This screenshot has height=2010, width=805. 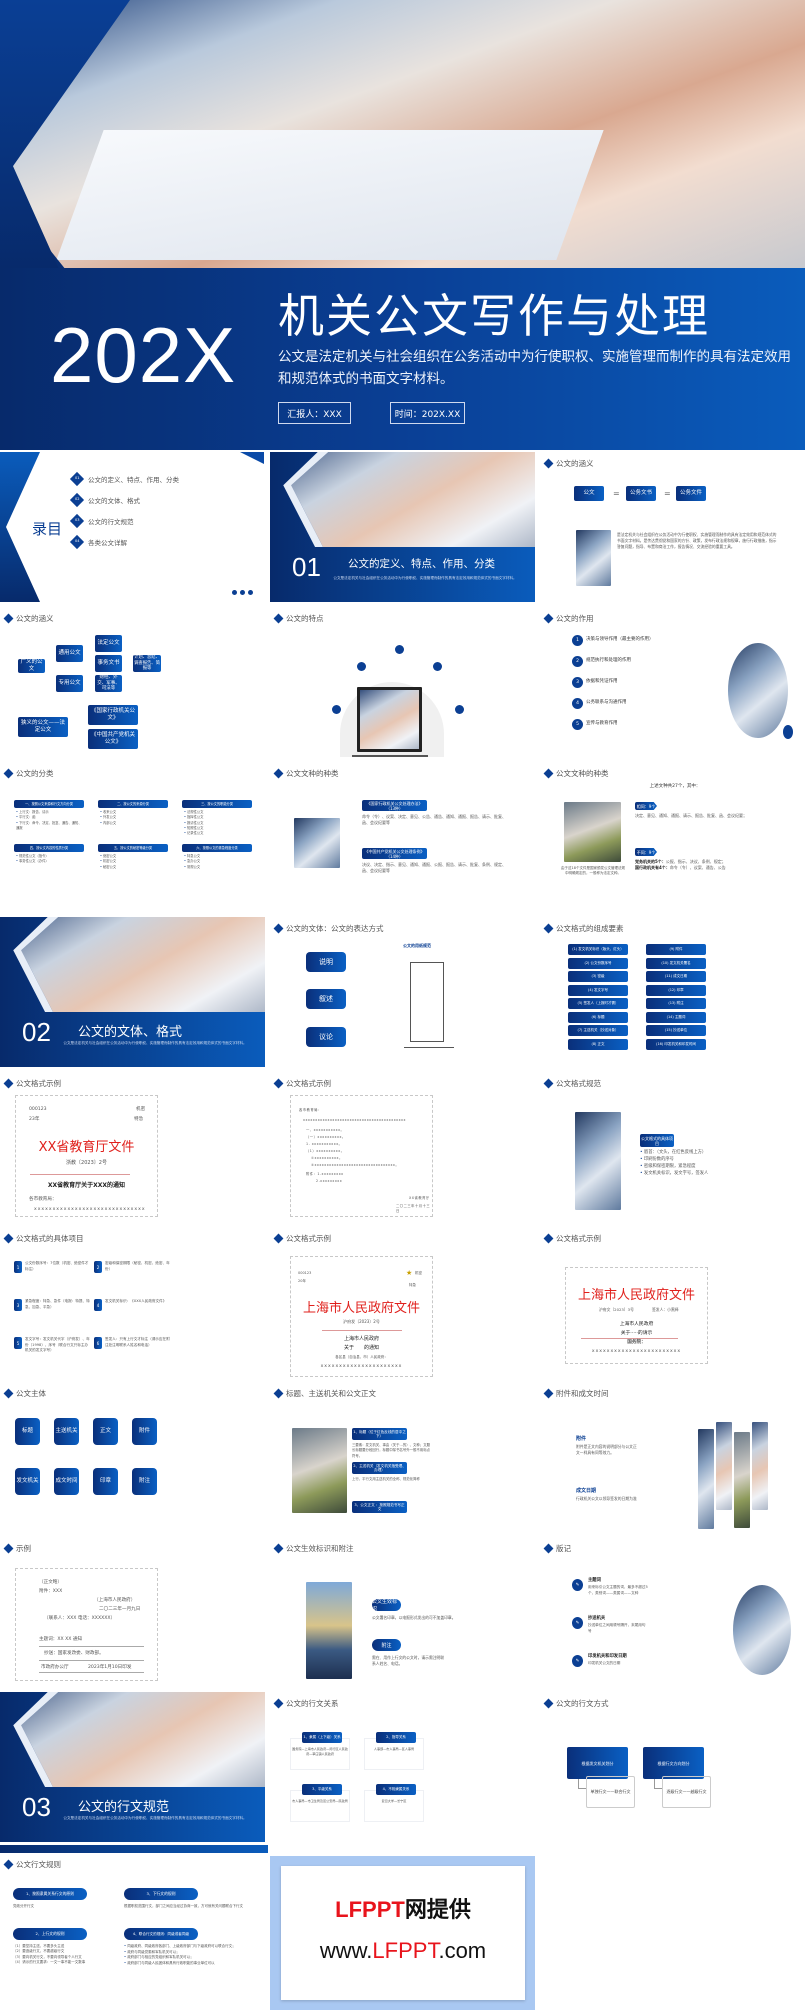 I want to click on box: 狭义的公文——法定公文, so click(x=43, y=727).